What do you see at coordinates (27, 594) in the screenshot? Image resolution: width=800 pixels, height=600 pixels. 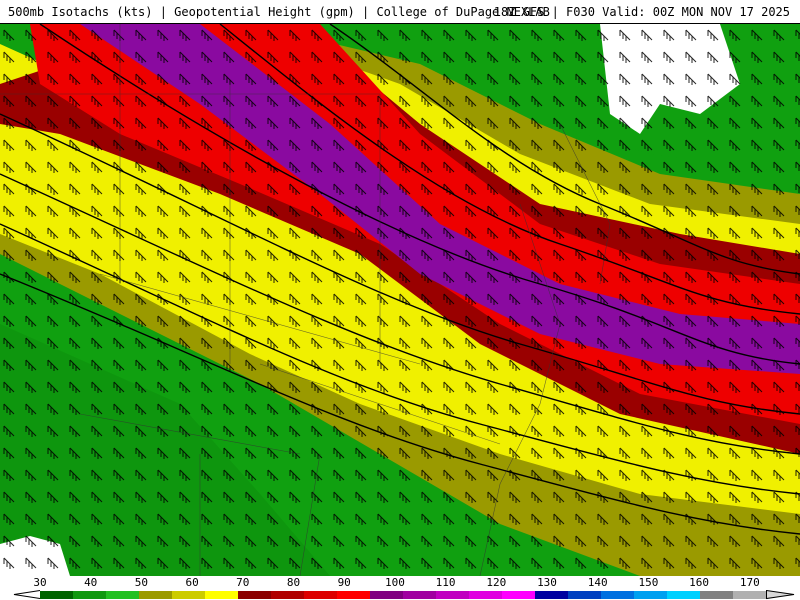 I see `colorbar-left-arrow` at bounding box center [27, 594].